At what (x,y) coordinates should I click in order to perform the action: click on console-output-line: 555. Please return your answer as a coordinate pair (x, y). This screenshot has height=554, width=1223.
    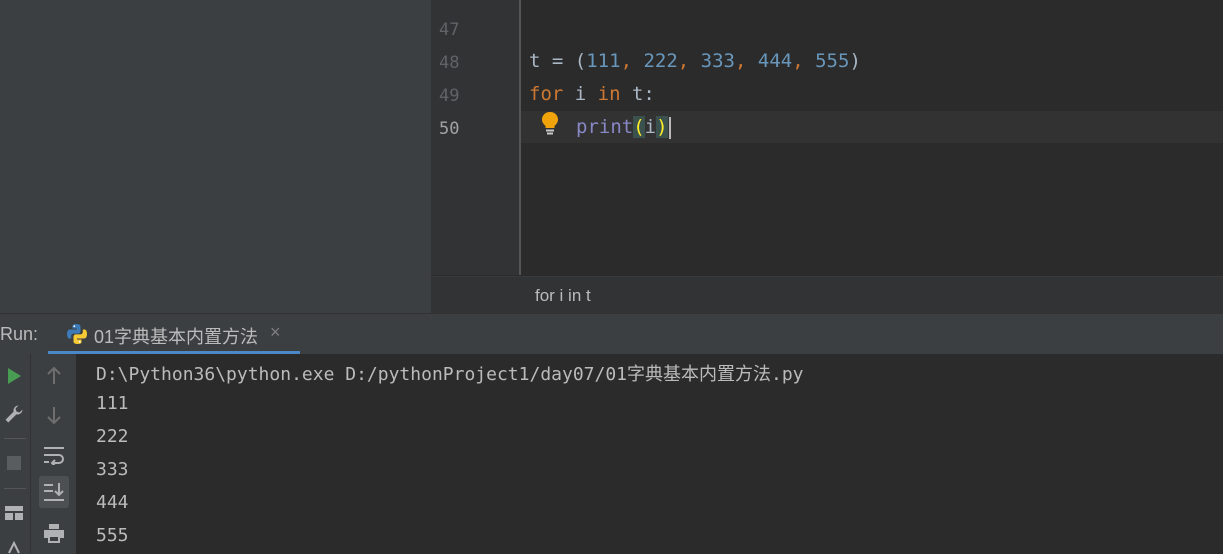
    Looking at the image, I should click on (112, 535).